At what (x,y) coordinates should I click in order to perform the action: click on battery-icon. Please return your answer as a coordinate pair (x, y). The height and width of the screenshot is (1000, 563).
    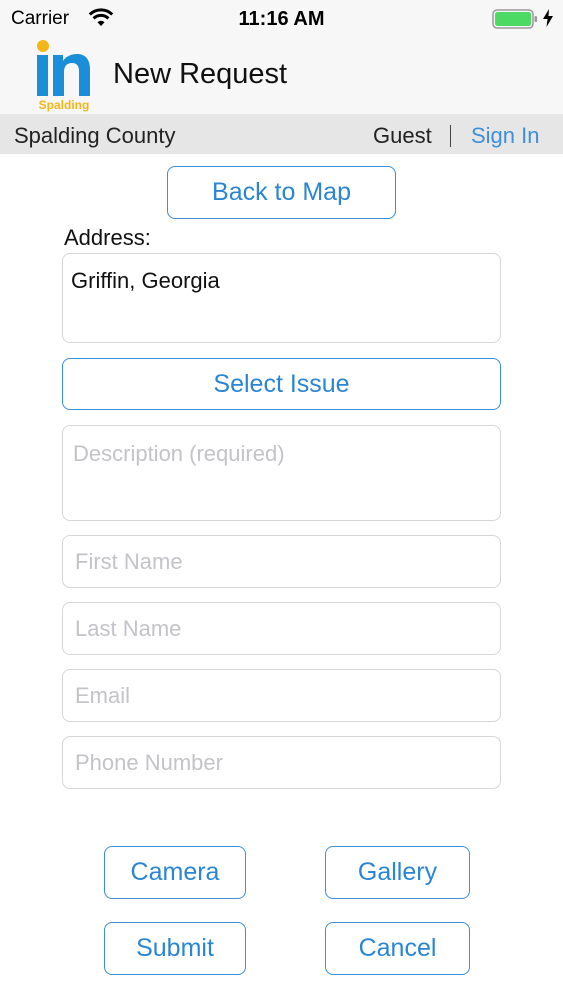
    Looking at the image, I should click on (514, 19).